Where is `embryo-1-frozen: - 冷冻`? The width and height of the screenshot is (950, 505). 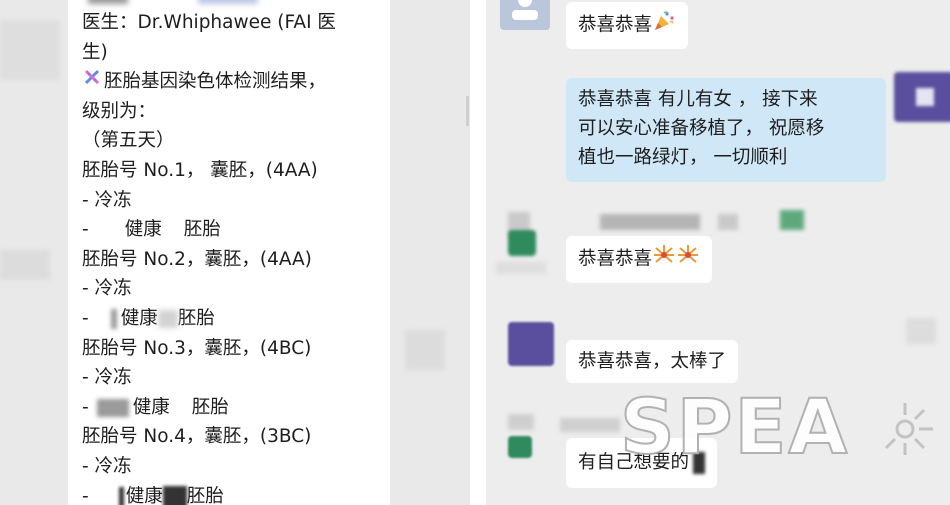 embryo-1-frozen: - 冷冻 is located at coordinates (107, 200).